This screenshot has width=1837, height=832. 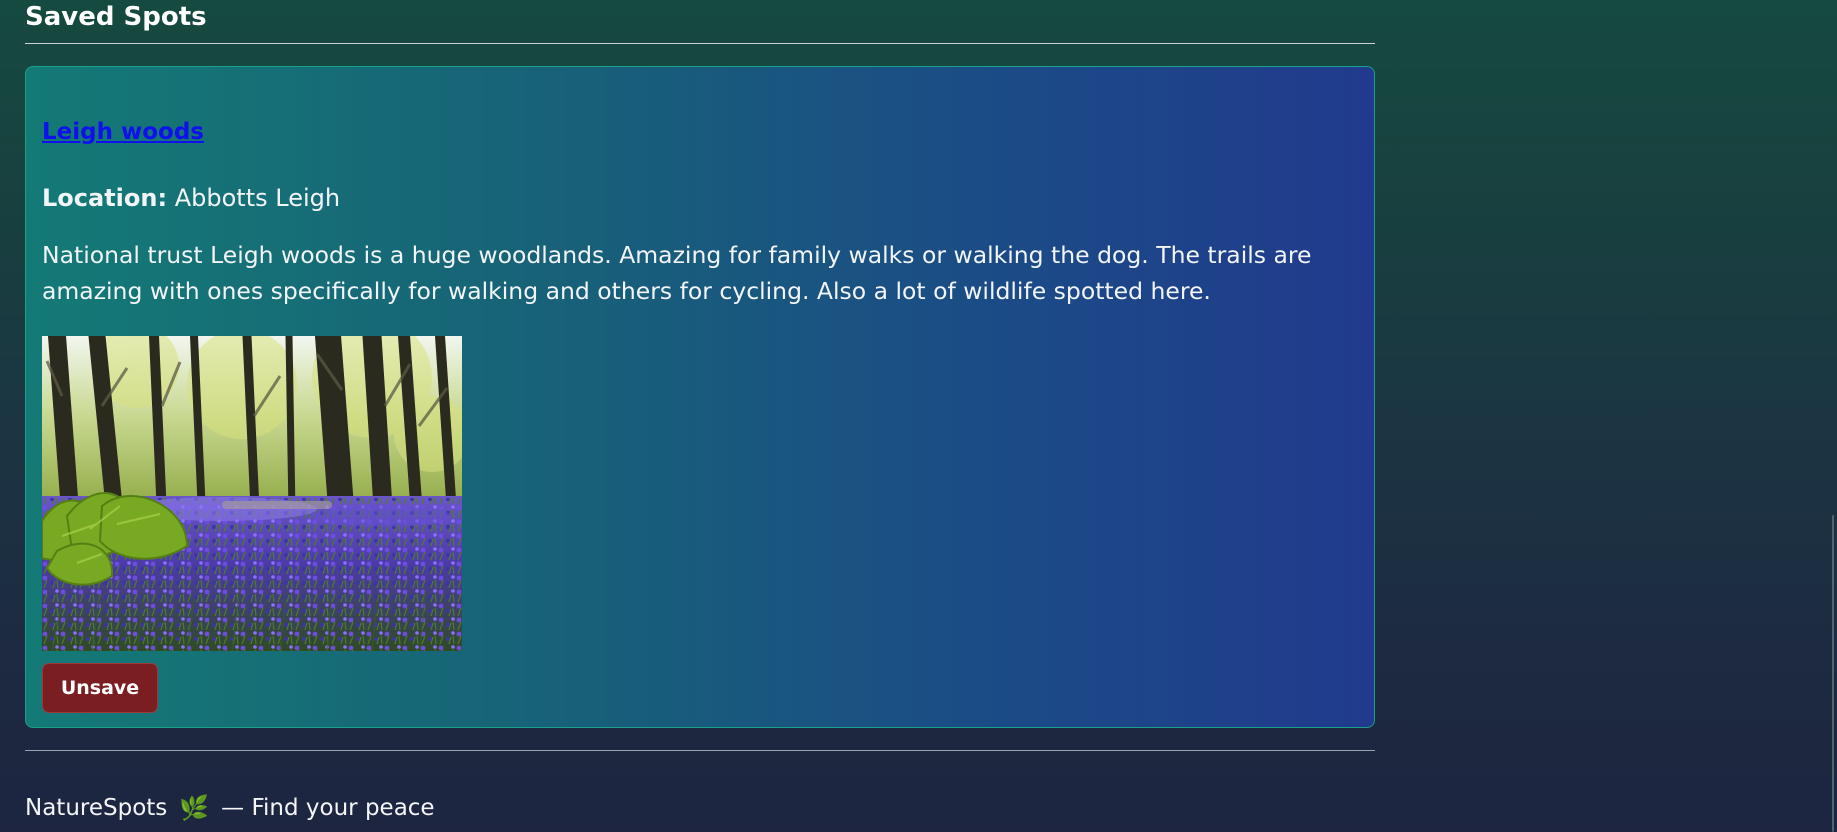 I want to click on title-divider, so click(x=700, y=43).